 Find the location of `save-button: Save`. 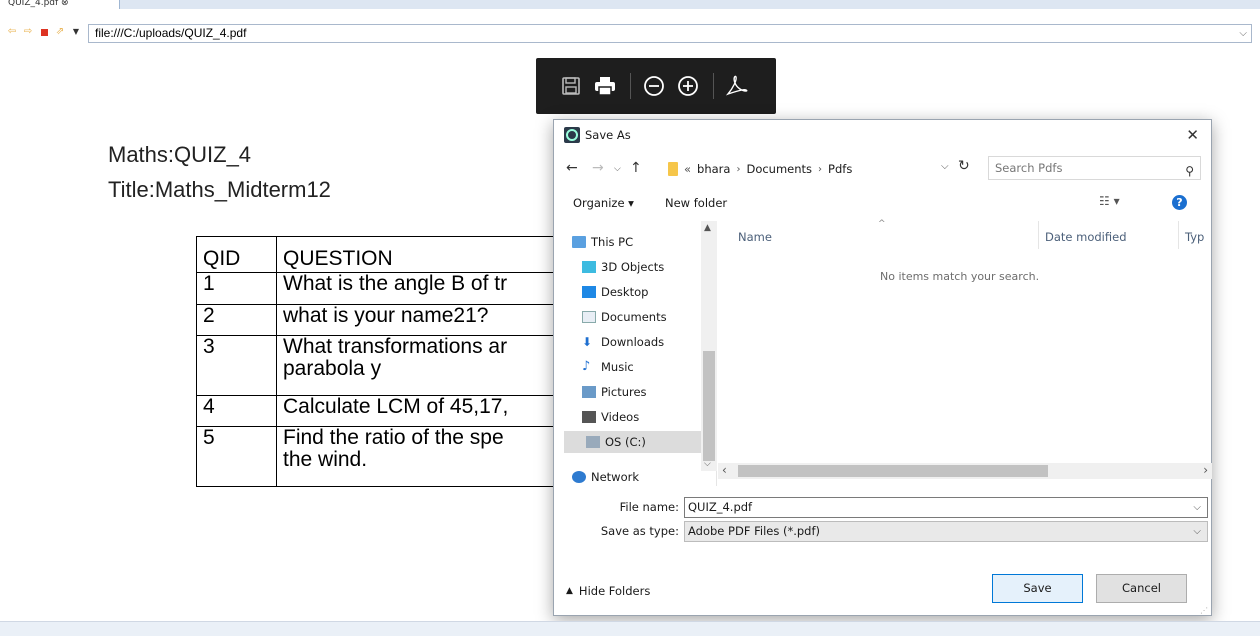

save-button: Save is located at coordinates (1037, 588).